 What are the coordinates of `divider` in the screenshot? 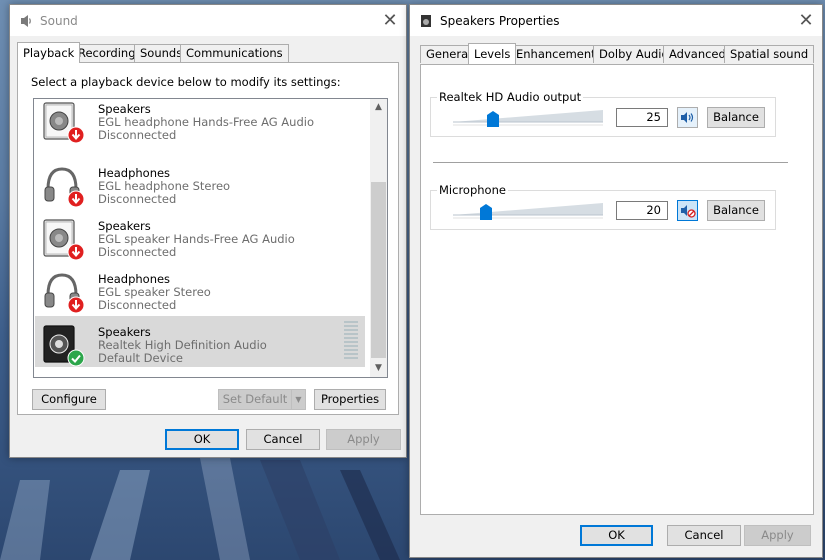 It's located at (610, 162).